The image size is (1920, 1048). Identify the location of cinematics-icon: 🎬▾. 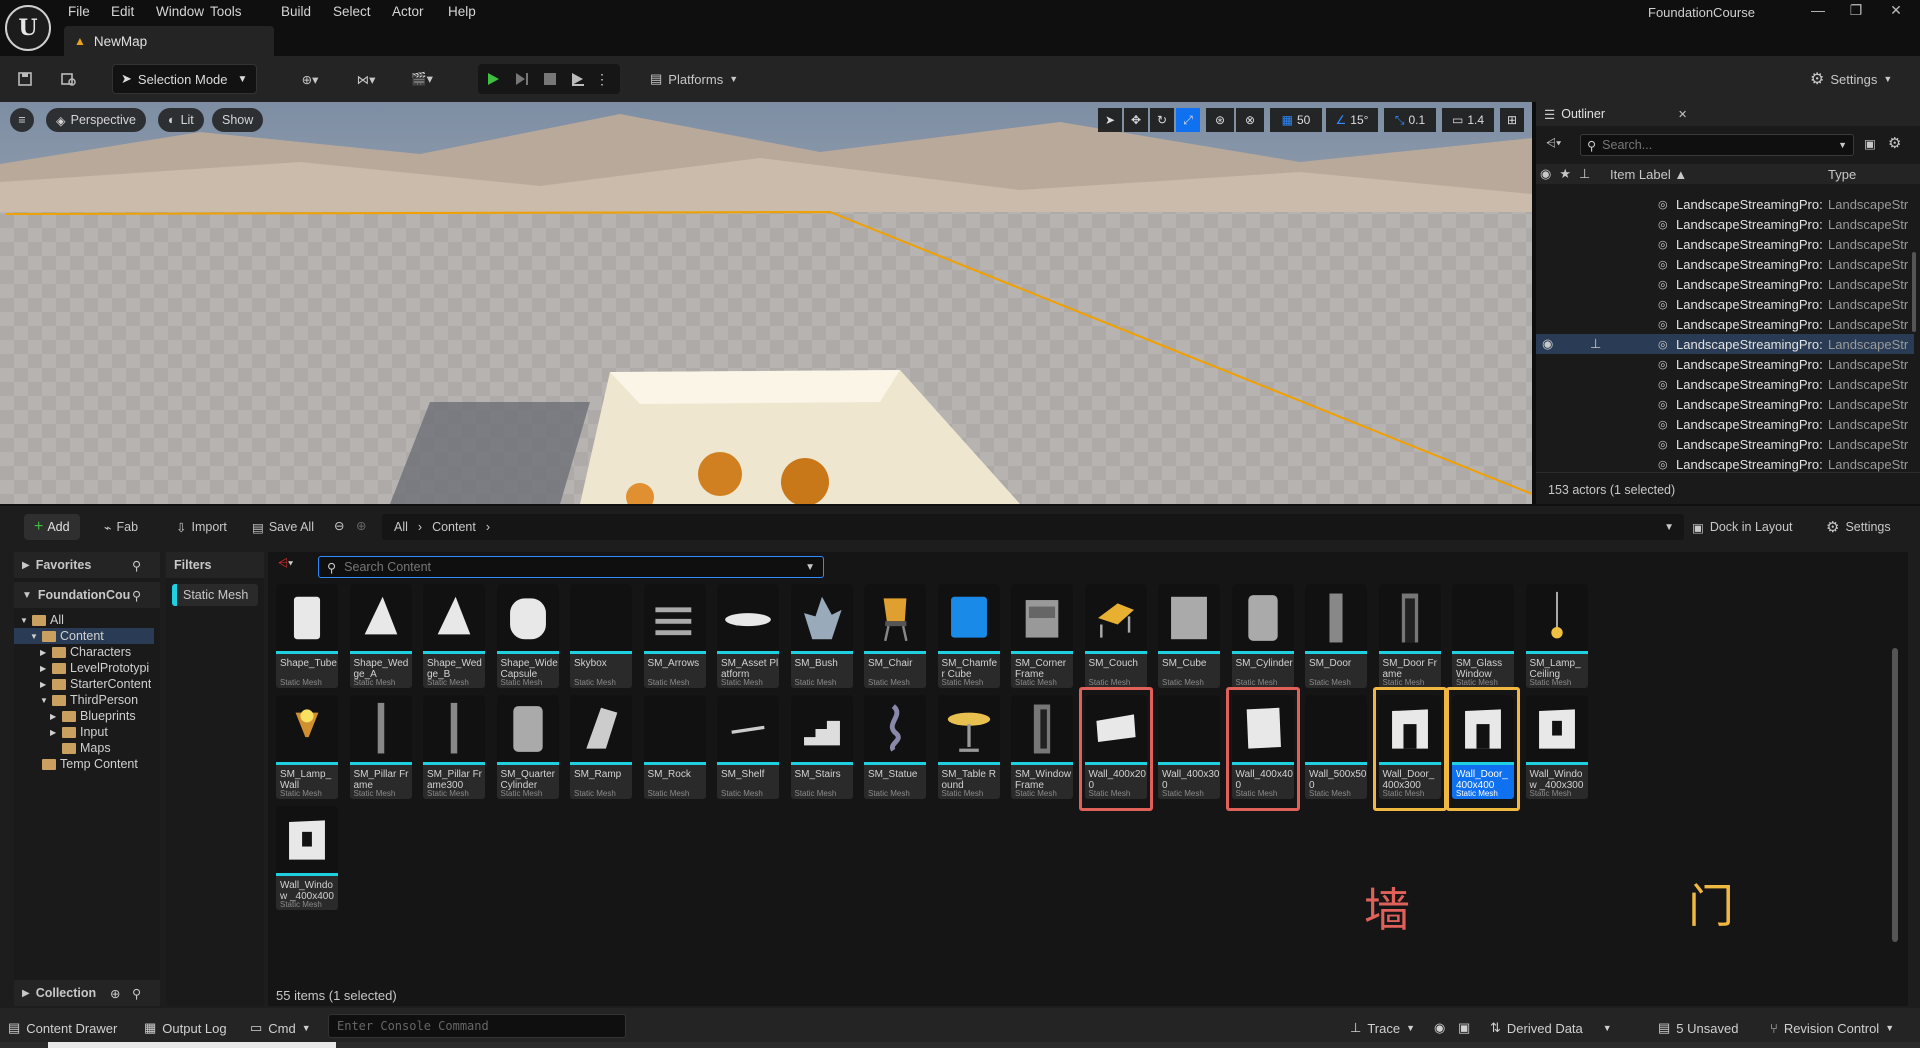
(422, 79).